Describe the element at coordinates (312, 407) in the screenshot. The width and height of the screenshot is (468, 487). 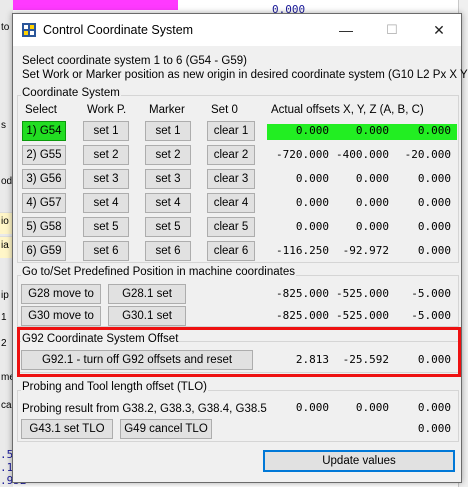
I see `probing-x-value: 0.000` at that location.